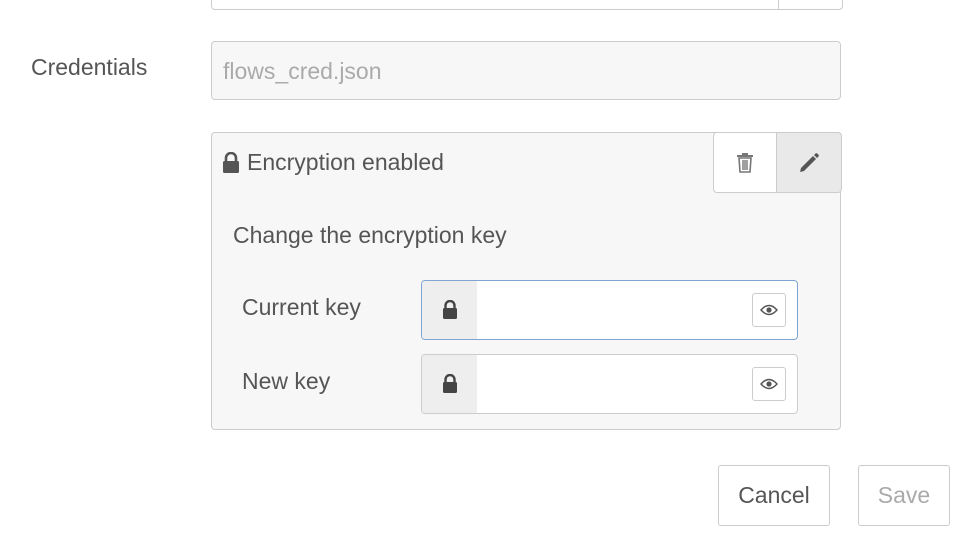 The height and width of the screenshot is (544, 974). What do you see at coordinates (301, 307) in the screenshot?
I see `current-key-label: Current key` at bounding box center [301, 307].